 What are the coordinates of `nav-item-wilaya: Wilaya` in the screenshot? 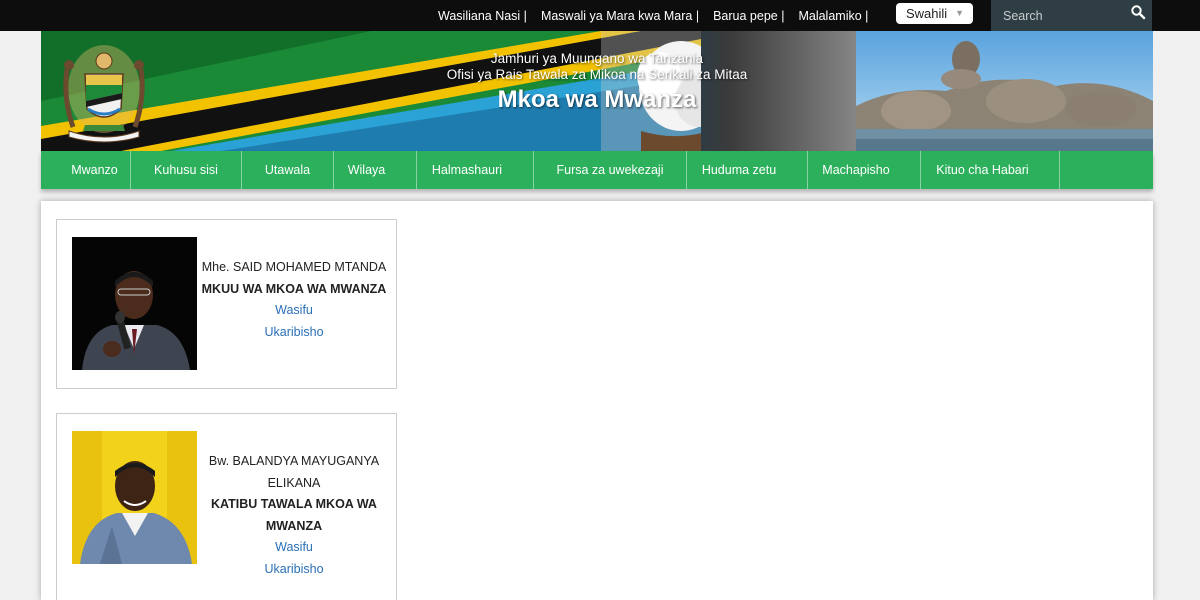 It's located at (366, 170).